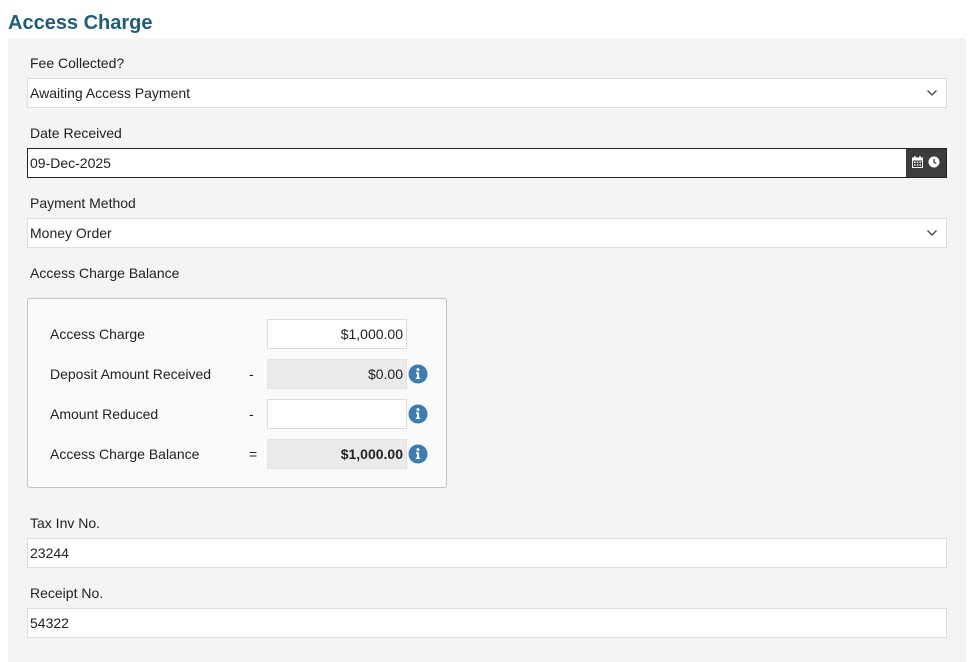 The width and height of the screenshot is (976, 662). What do you see at coordinates (337, 454) in the screenshot?
I see `access-charge-balance-value: $1,000.00` at bounding box center [337, 454].